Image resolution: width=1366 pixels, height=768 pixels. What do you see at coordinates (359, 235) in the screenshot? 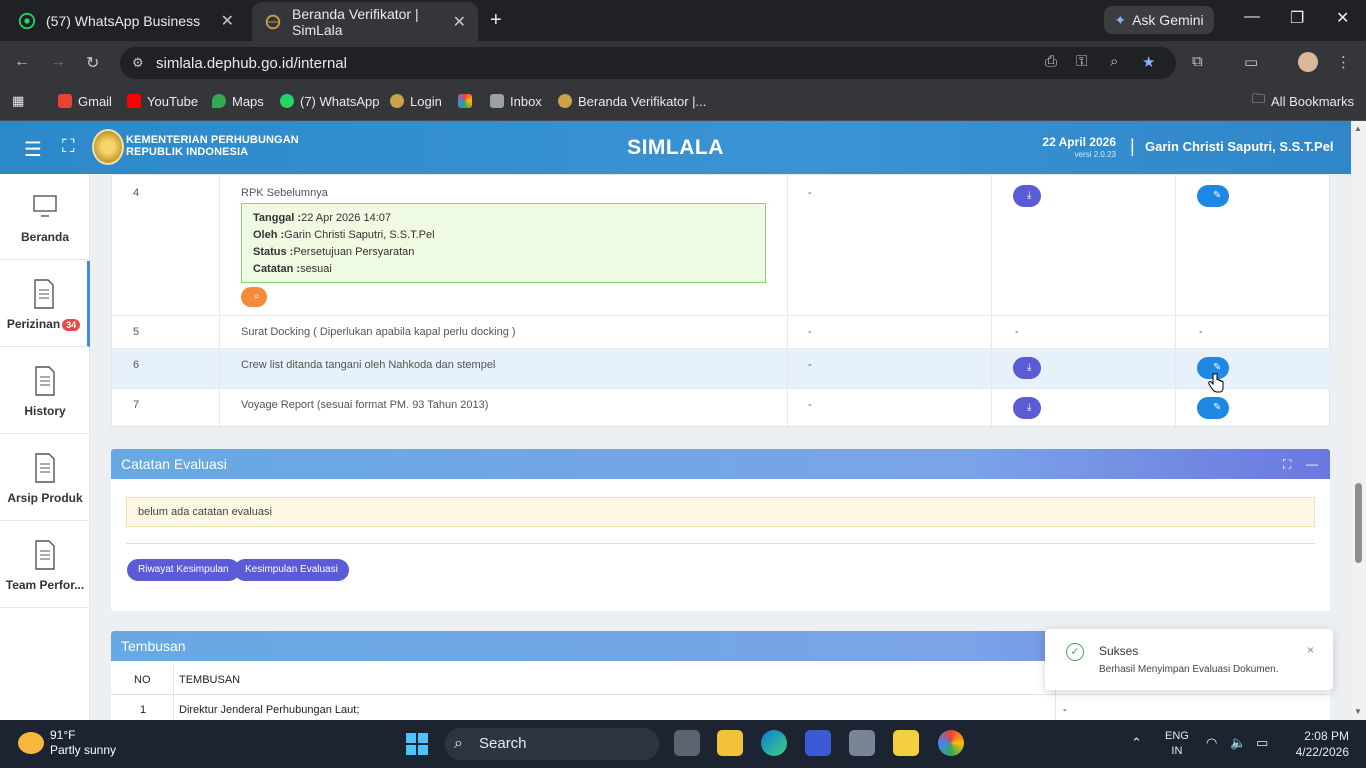
I see `info-by: Garin Christi Saputri, S.S.T.Pel` at bounding box center [359, 235].